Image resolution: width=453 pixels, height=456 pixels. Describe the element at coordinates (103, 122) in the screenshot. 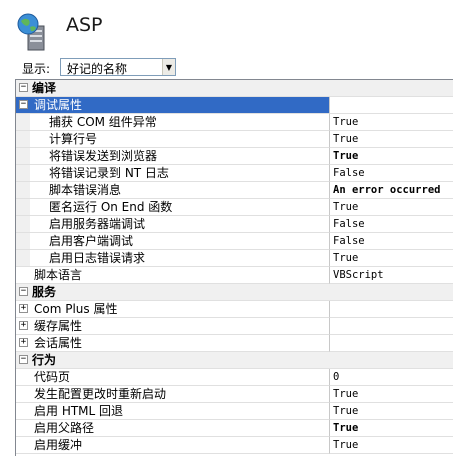

I see `property-name: 捕获 COM 组件异常` at that location.